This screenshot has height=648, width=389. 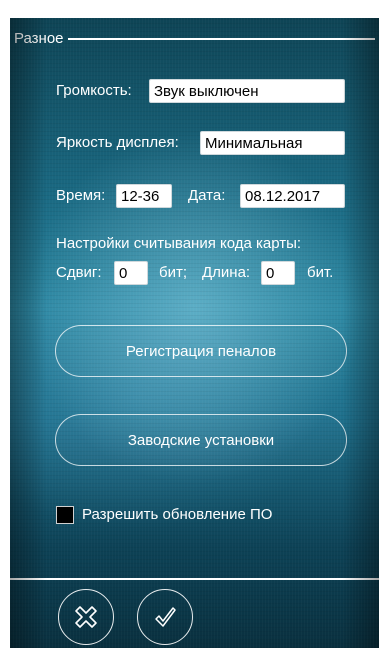 I want to click on register-cases-button: Регистрация пеналов, so click(x=201, y=351).